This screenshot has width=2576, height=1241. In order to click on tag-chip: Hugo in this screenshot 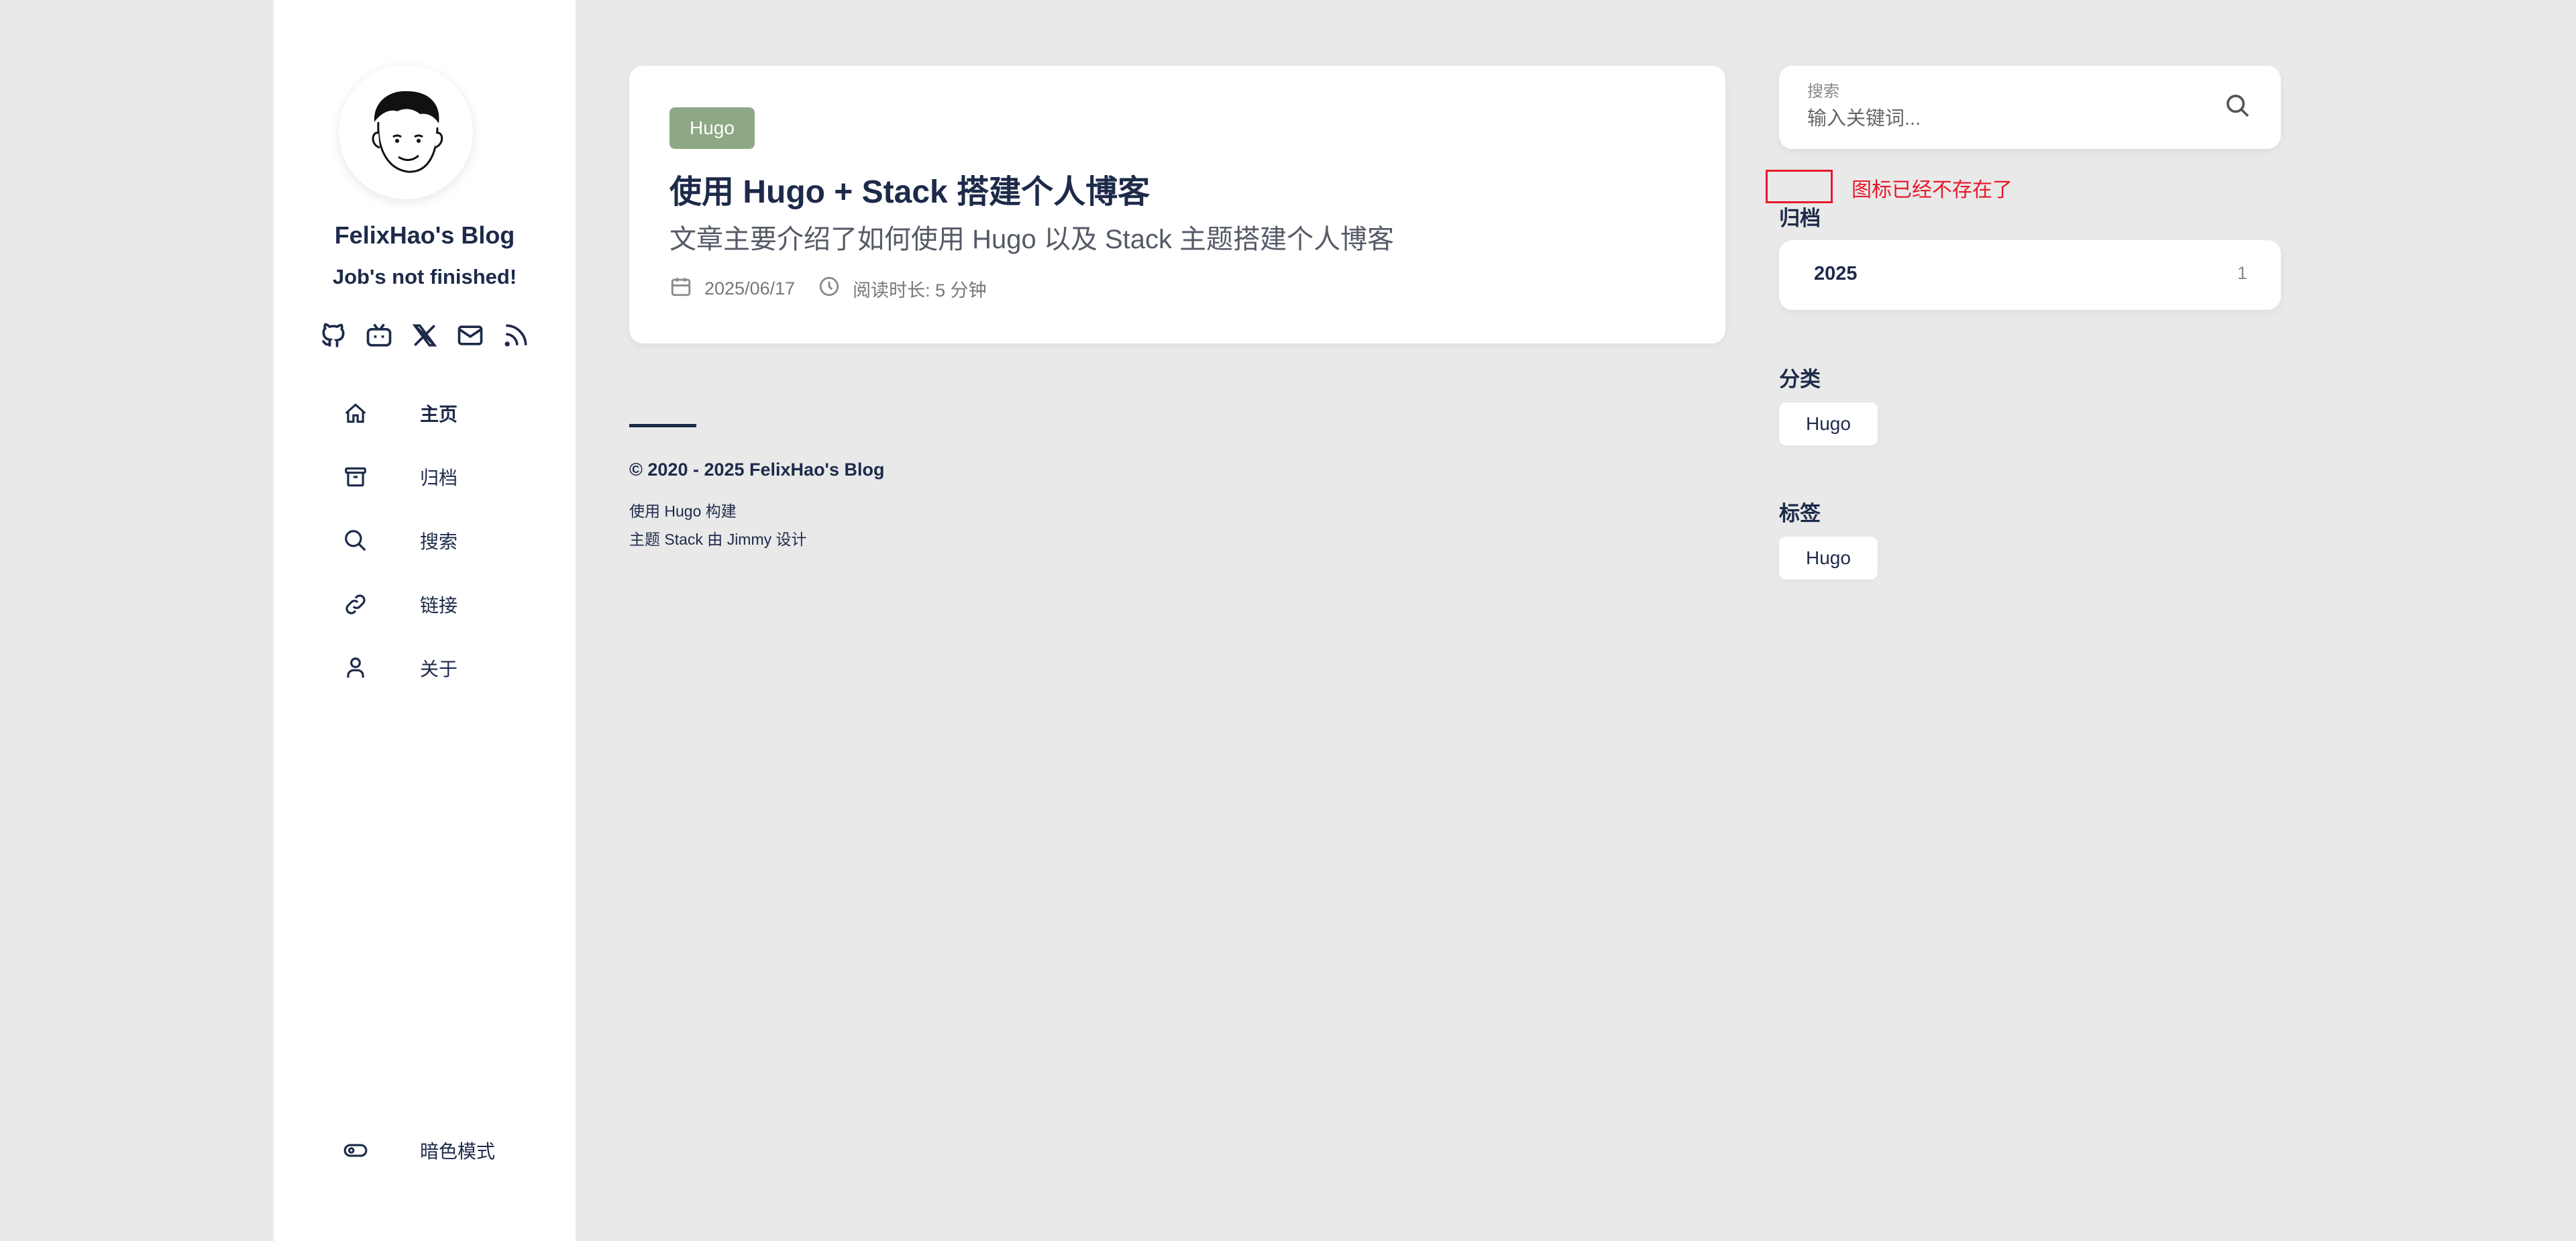, I will do `click(1828, 558)`.